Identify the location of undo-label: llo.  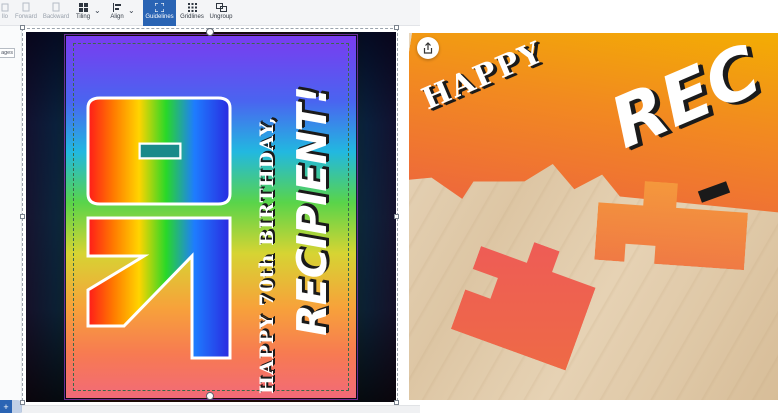
(4, 17).